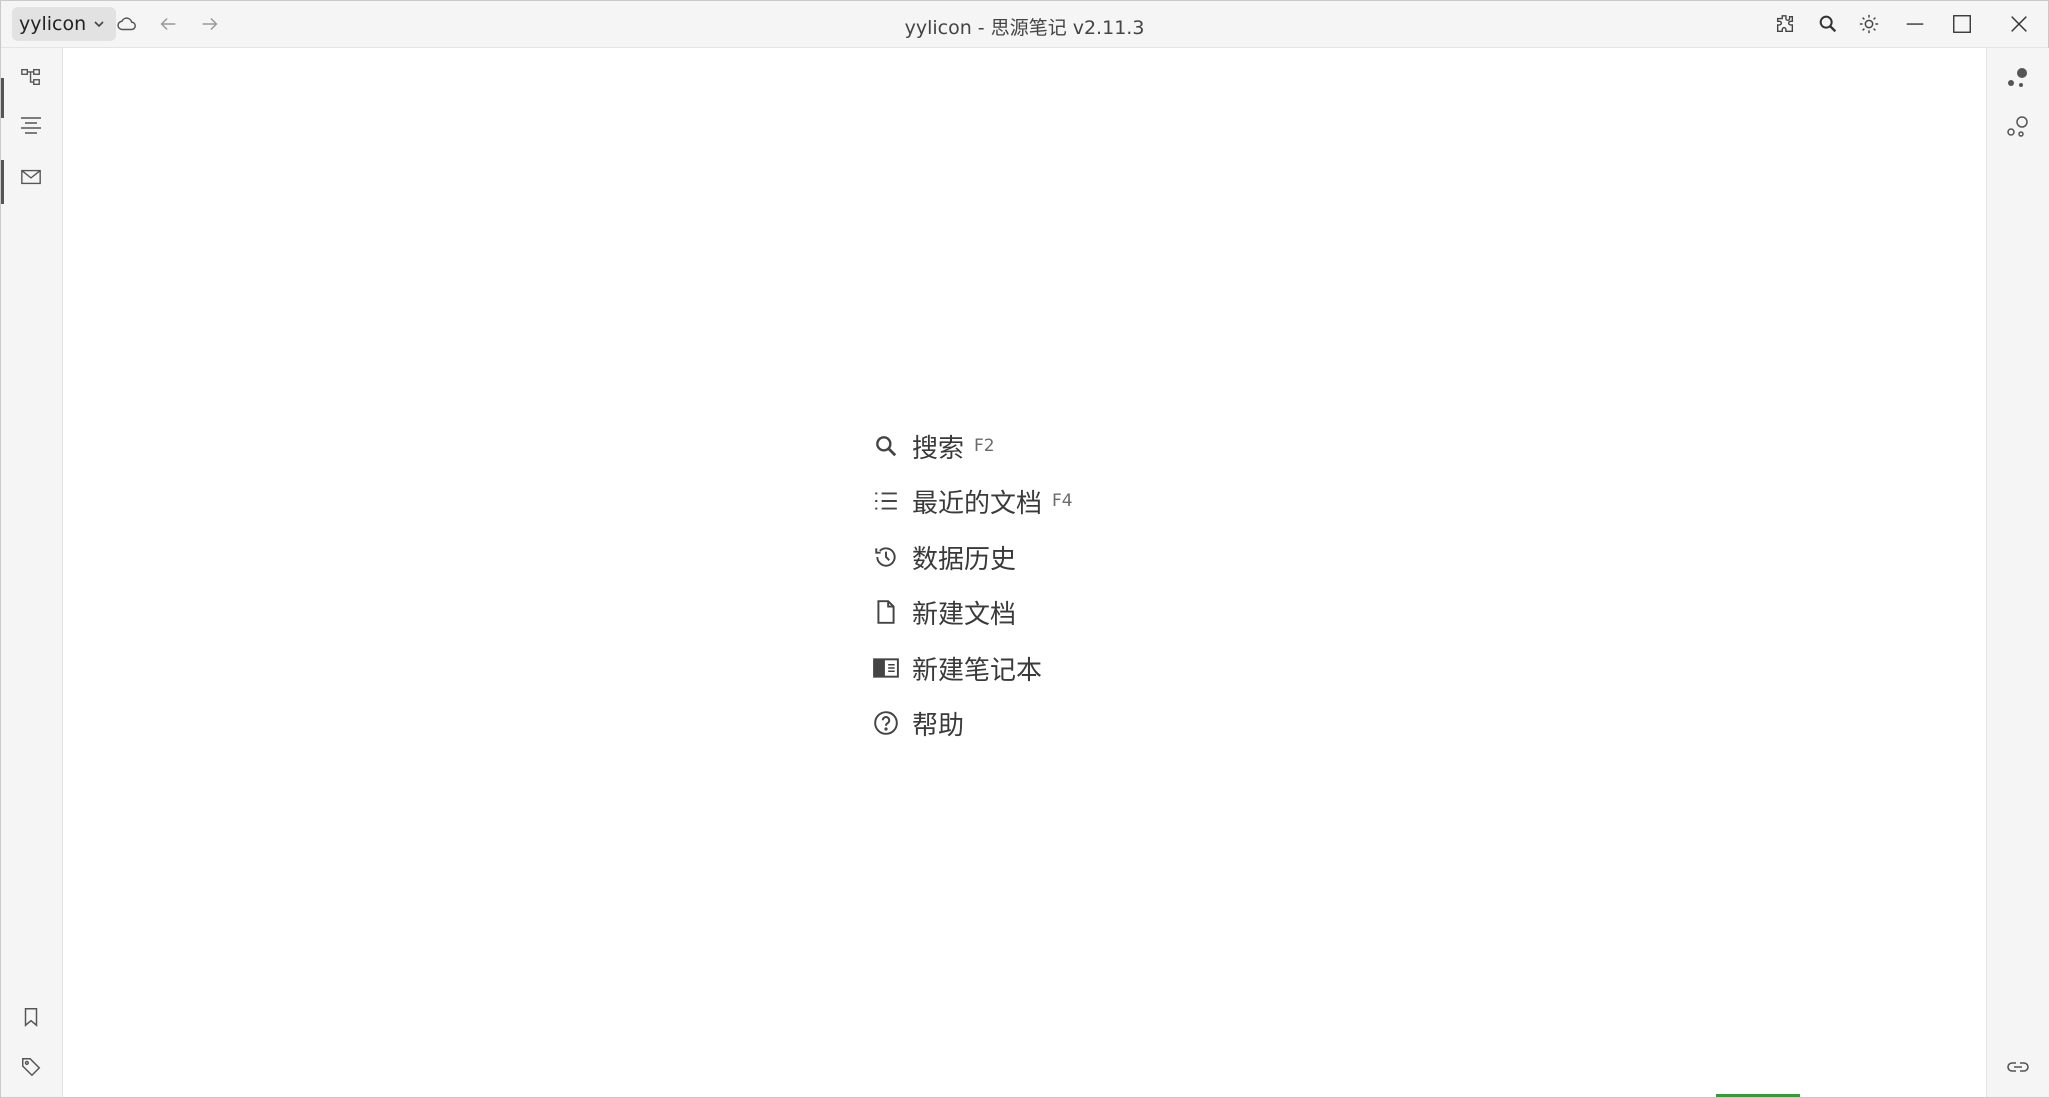 Image resolution: width=2049 pixels, height=1098 pixels. What do you see at coordinates (2019, 24) in the screenshot?
I see `close-icon` at bounding box center [2019, 24].